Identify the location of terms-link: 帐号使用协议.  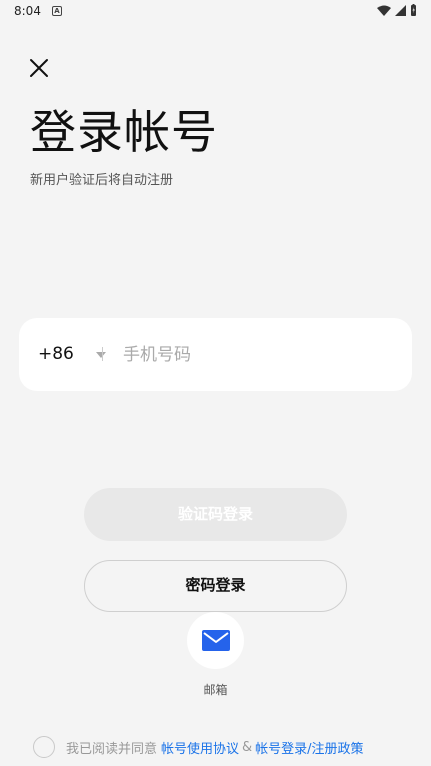
(200, 747).